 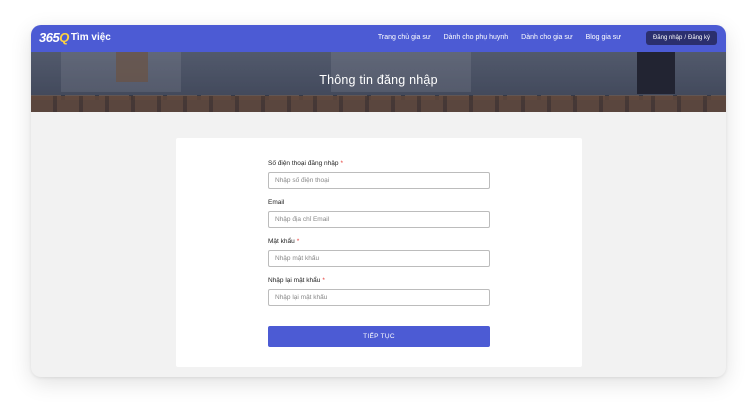 I want to click on password-label-text: Mật khẩu, so click(x=281, y=241).